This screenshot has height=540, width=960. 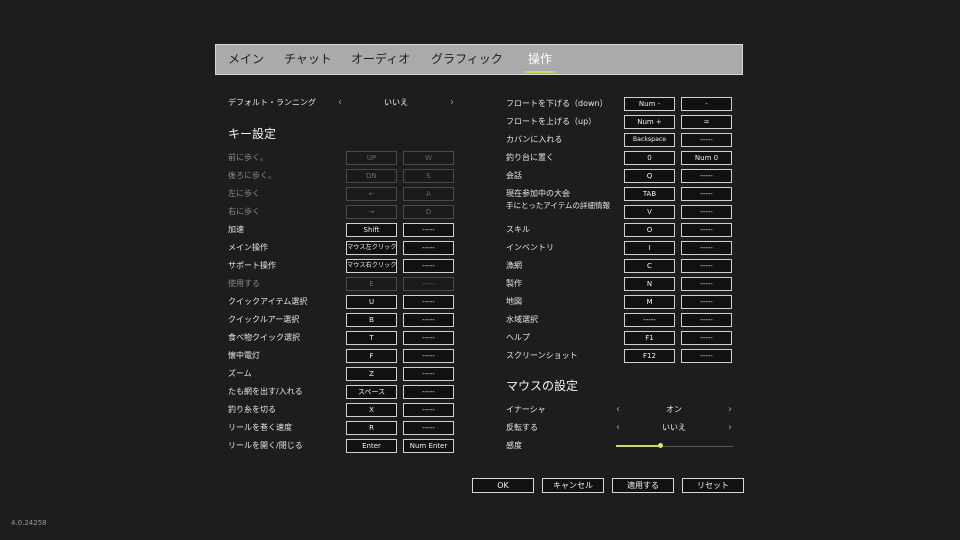 I want to click on sensitivity-row: 感度, so click(x=621, y=446).